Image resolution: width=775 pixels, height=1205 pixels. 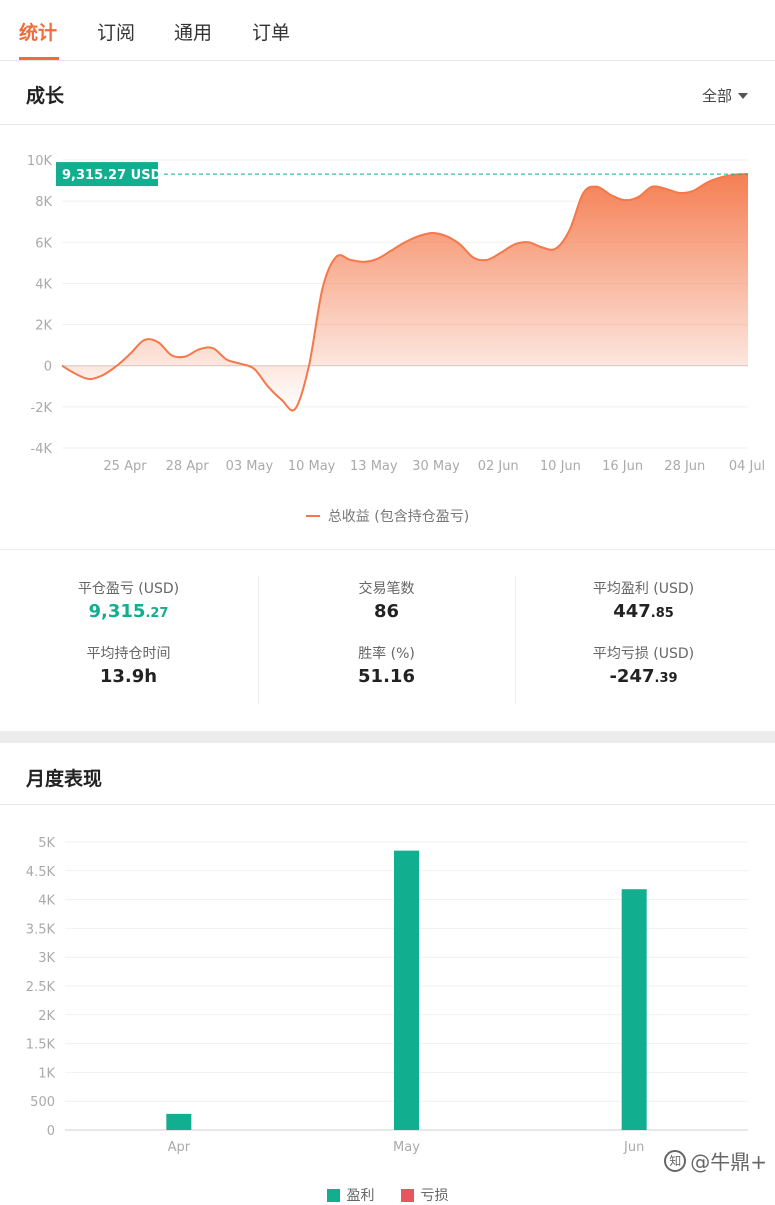 I want to click on bar-y-tick-label: 500, so click(x=42, y=1102).